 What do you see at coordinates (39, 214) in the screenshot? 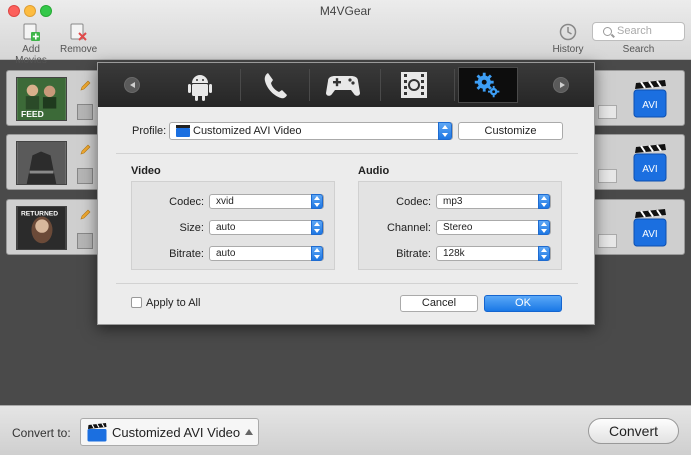
I see `thumbnail-caption: RETURNED` at bounding box center [39, 214].